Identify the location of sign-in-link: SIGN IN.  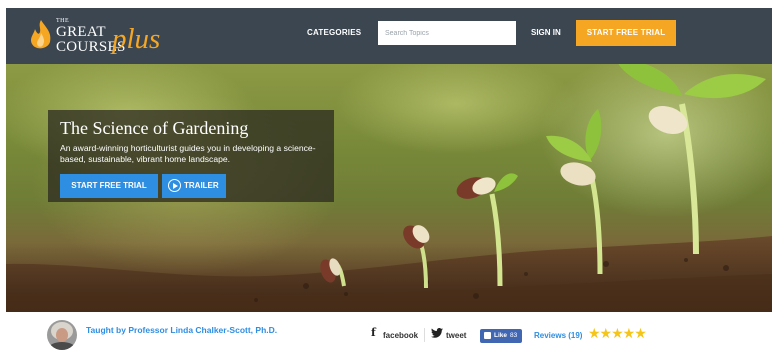
(546, 32).